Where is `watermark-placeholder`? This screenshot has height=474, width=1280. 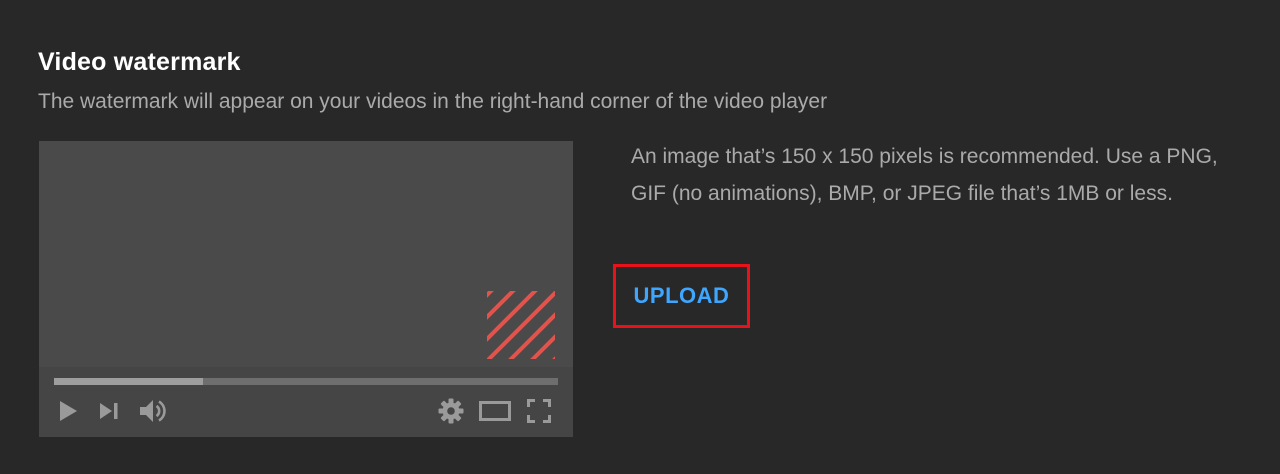
watermark-placeholder is located at coordinates (521, 325).